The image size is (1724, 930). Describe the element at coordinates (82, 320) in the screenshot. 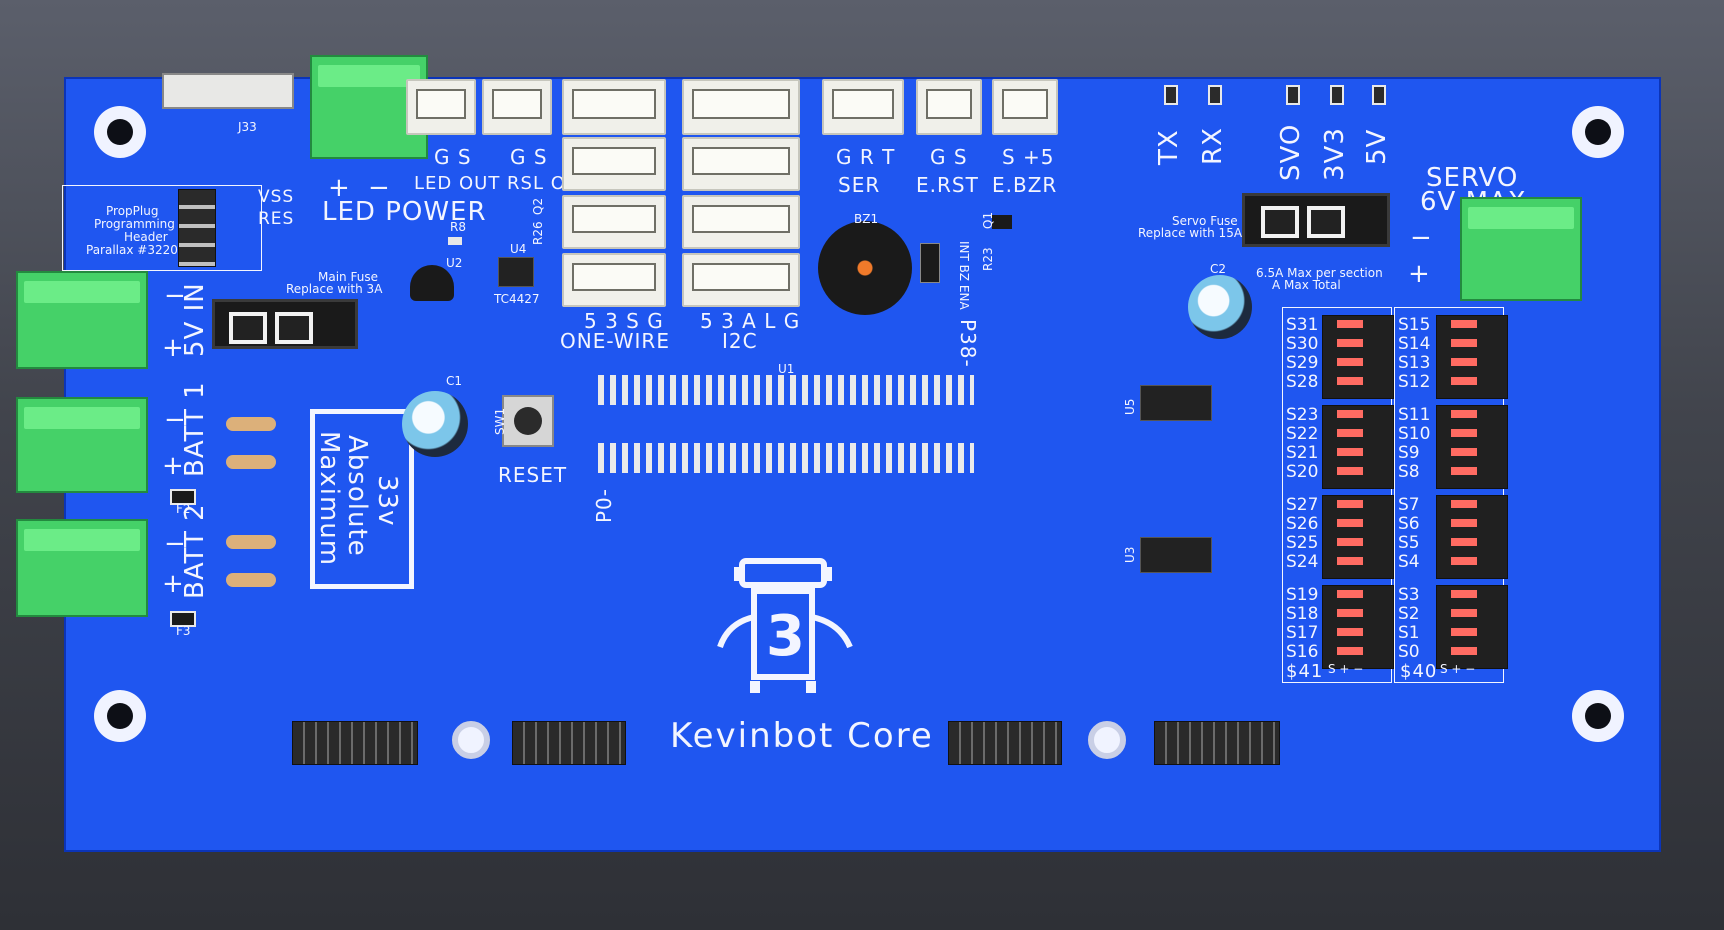

I see `terminal-5v-in` at that location.